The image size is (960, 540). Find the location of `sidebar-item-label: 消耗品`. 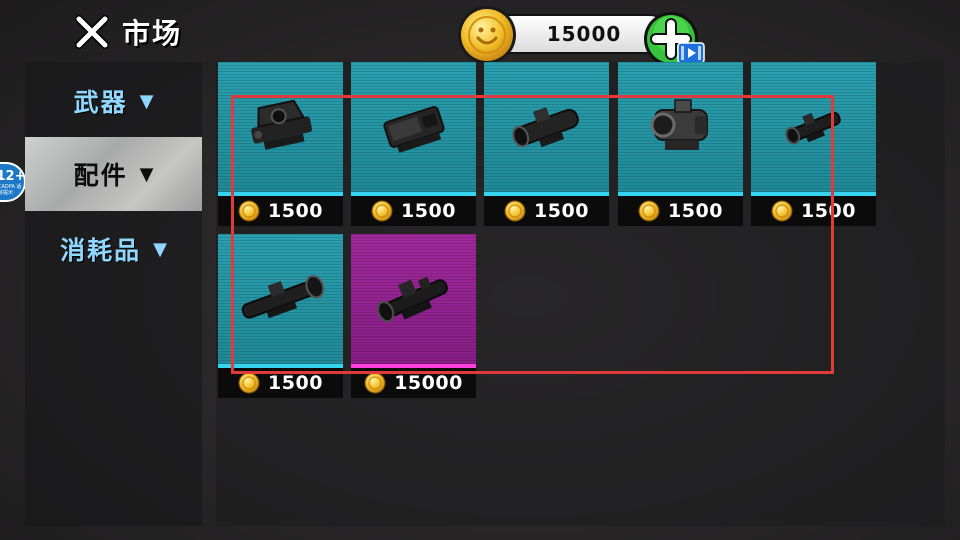

sidebar-item-label: 消耗品 is located at coordinates (101, 250).